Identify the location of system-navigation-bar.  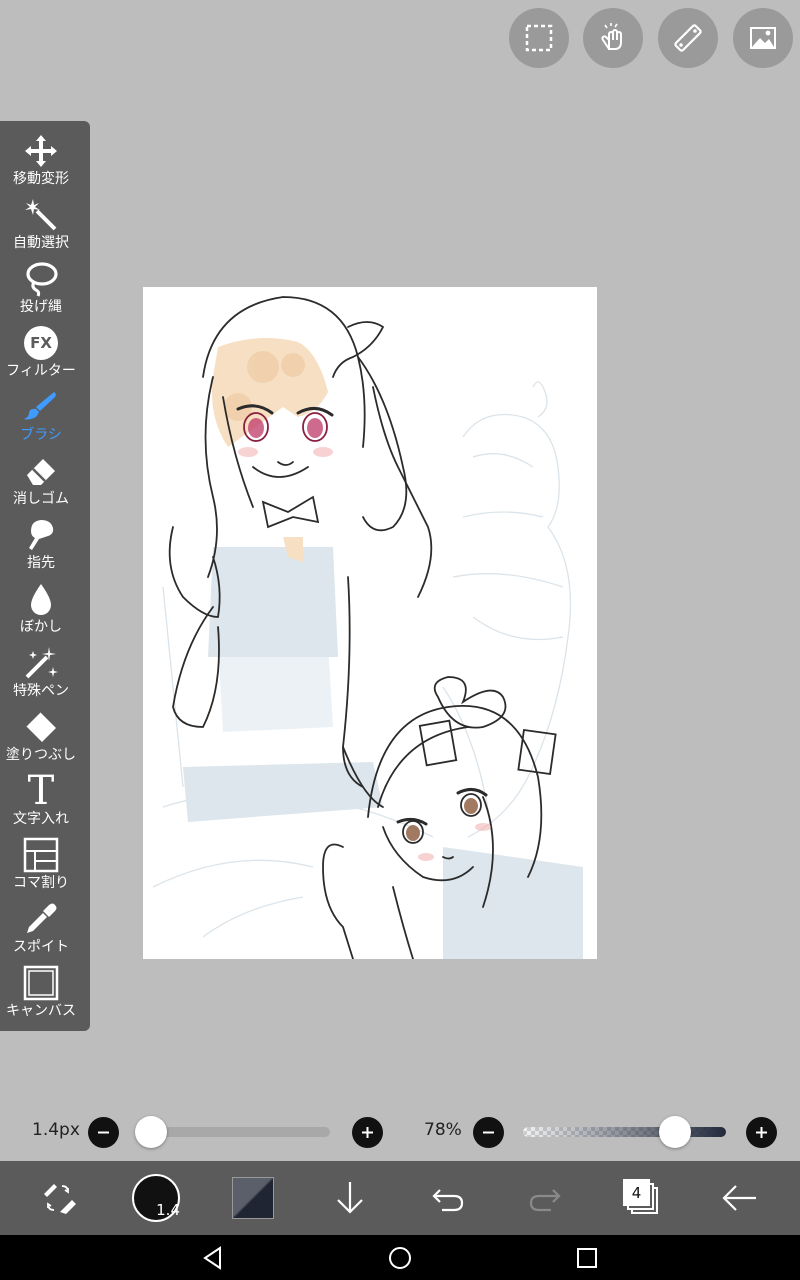
(400, 1257).